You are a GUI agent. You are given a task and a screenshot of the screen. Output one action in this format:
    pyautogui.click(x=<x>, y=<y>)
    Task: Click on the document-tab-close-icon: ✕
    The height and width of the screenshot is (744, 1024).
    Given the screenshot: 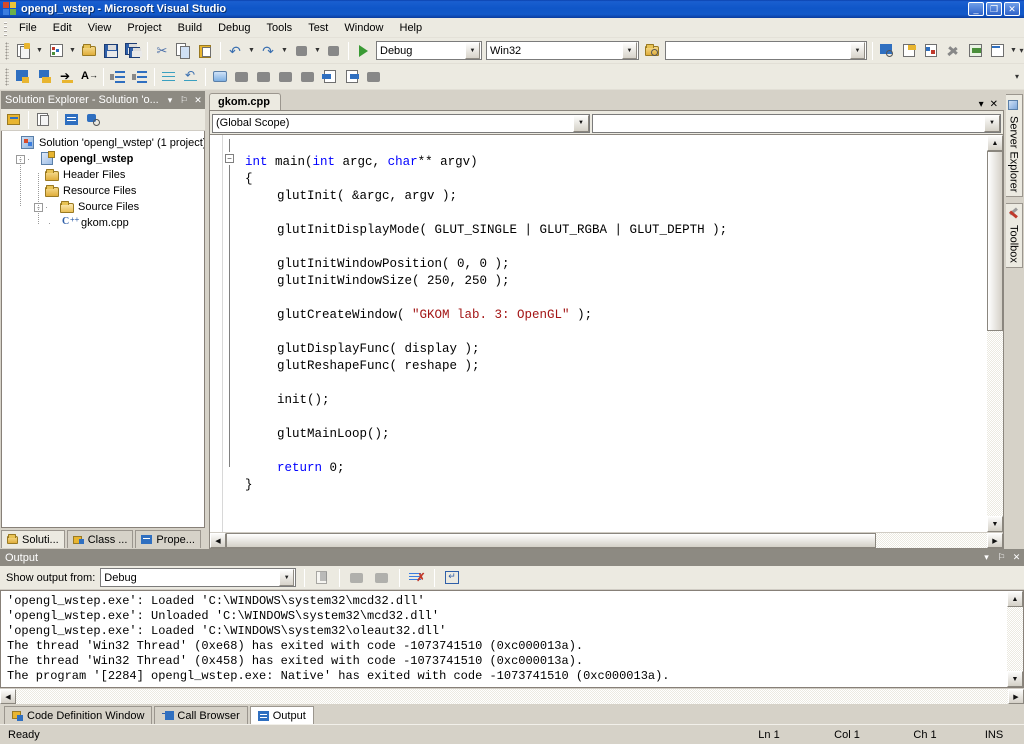 What is the action you would take?
    pyautogui.click(x=994, y=104)
    